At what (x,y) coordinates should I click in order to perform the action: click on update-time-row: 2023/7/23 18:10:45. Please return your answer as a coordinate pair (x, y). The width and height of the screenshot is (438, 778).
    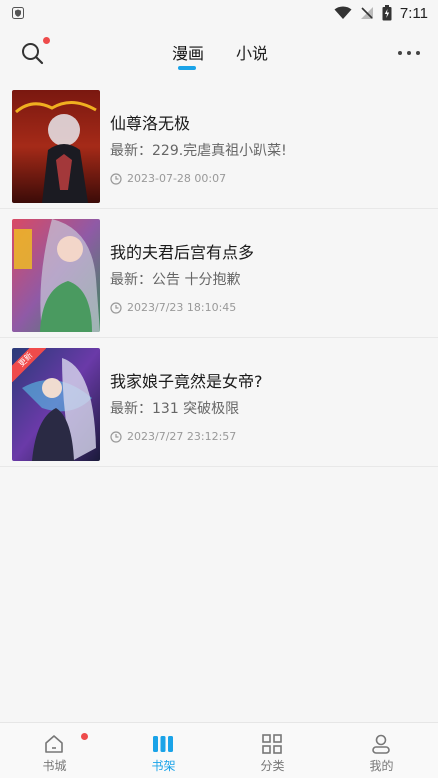
    Looking at the image, I should click on (173, 307).